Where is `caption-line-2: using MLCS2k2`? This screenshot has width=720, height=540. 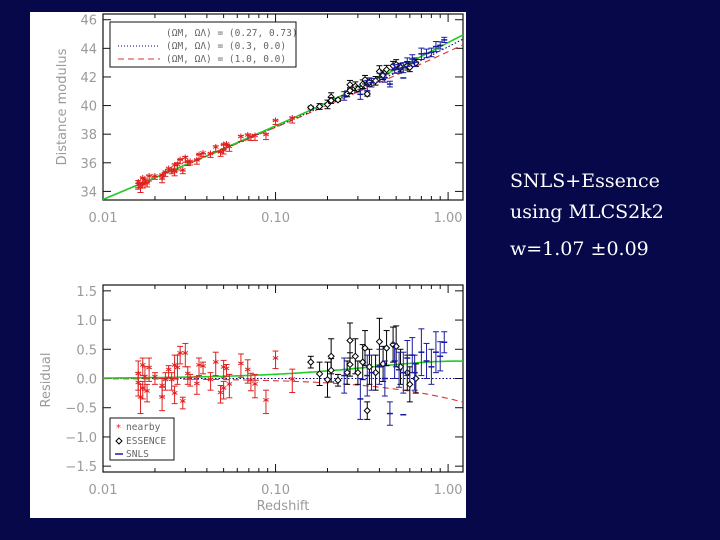
caption-line-2: using MLCS2k2 is located at coordinates (587, 212).